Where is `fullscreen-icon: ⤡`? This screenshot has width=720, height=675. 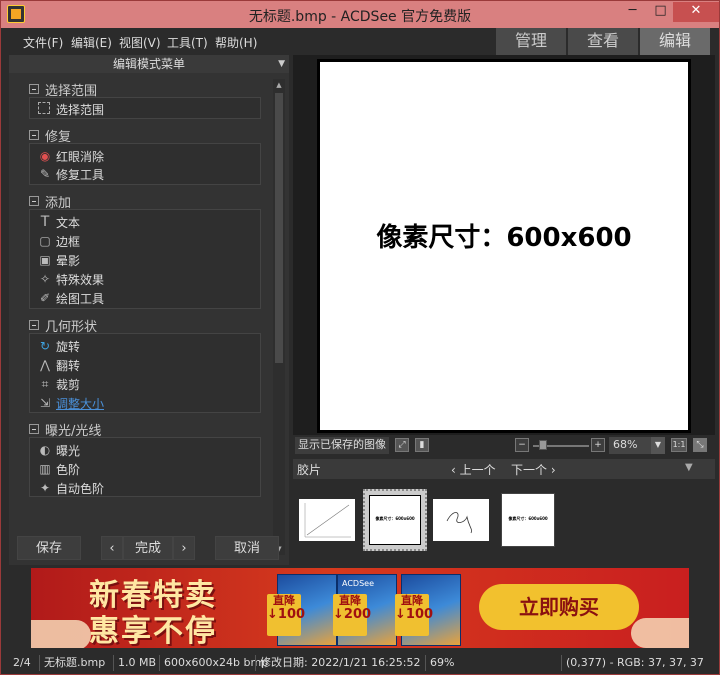
fullscreen-icon: ⤡ is located at coordinates (700, 445).